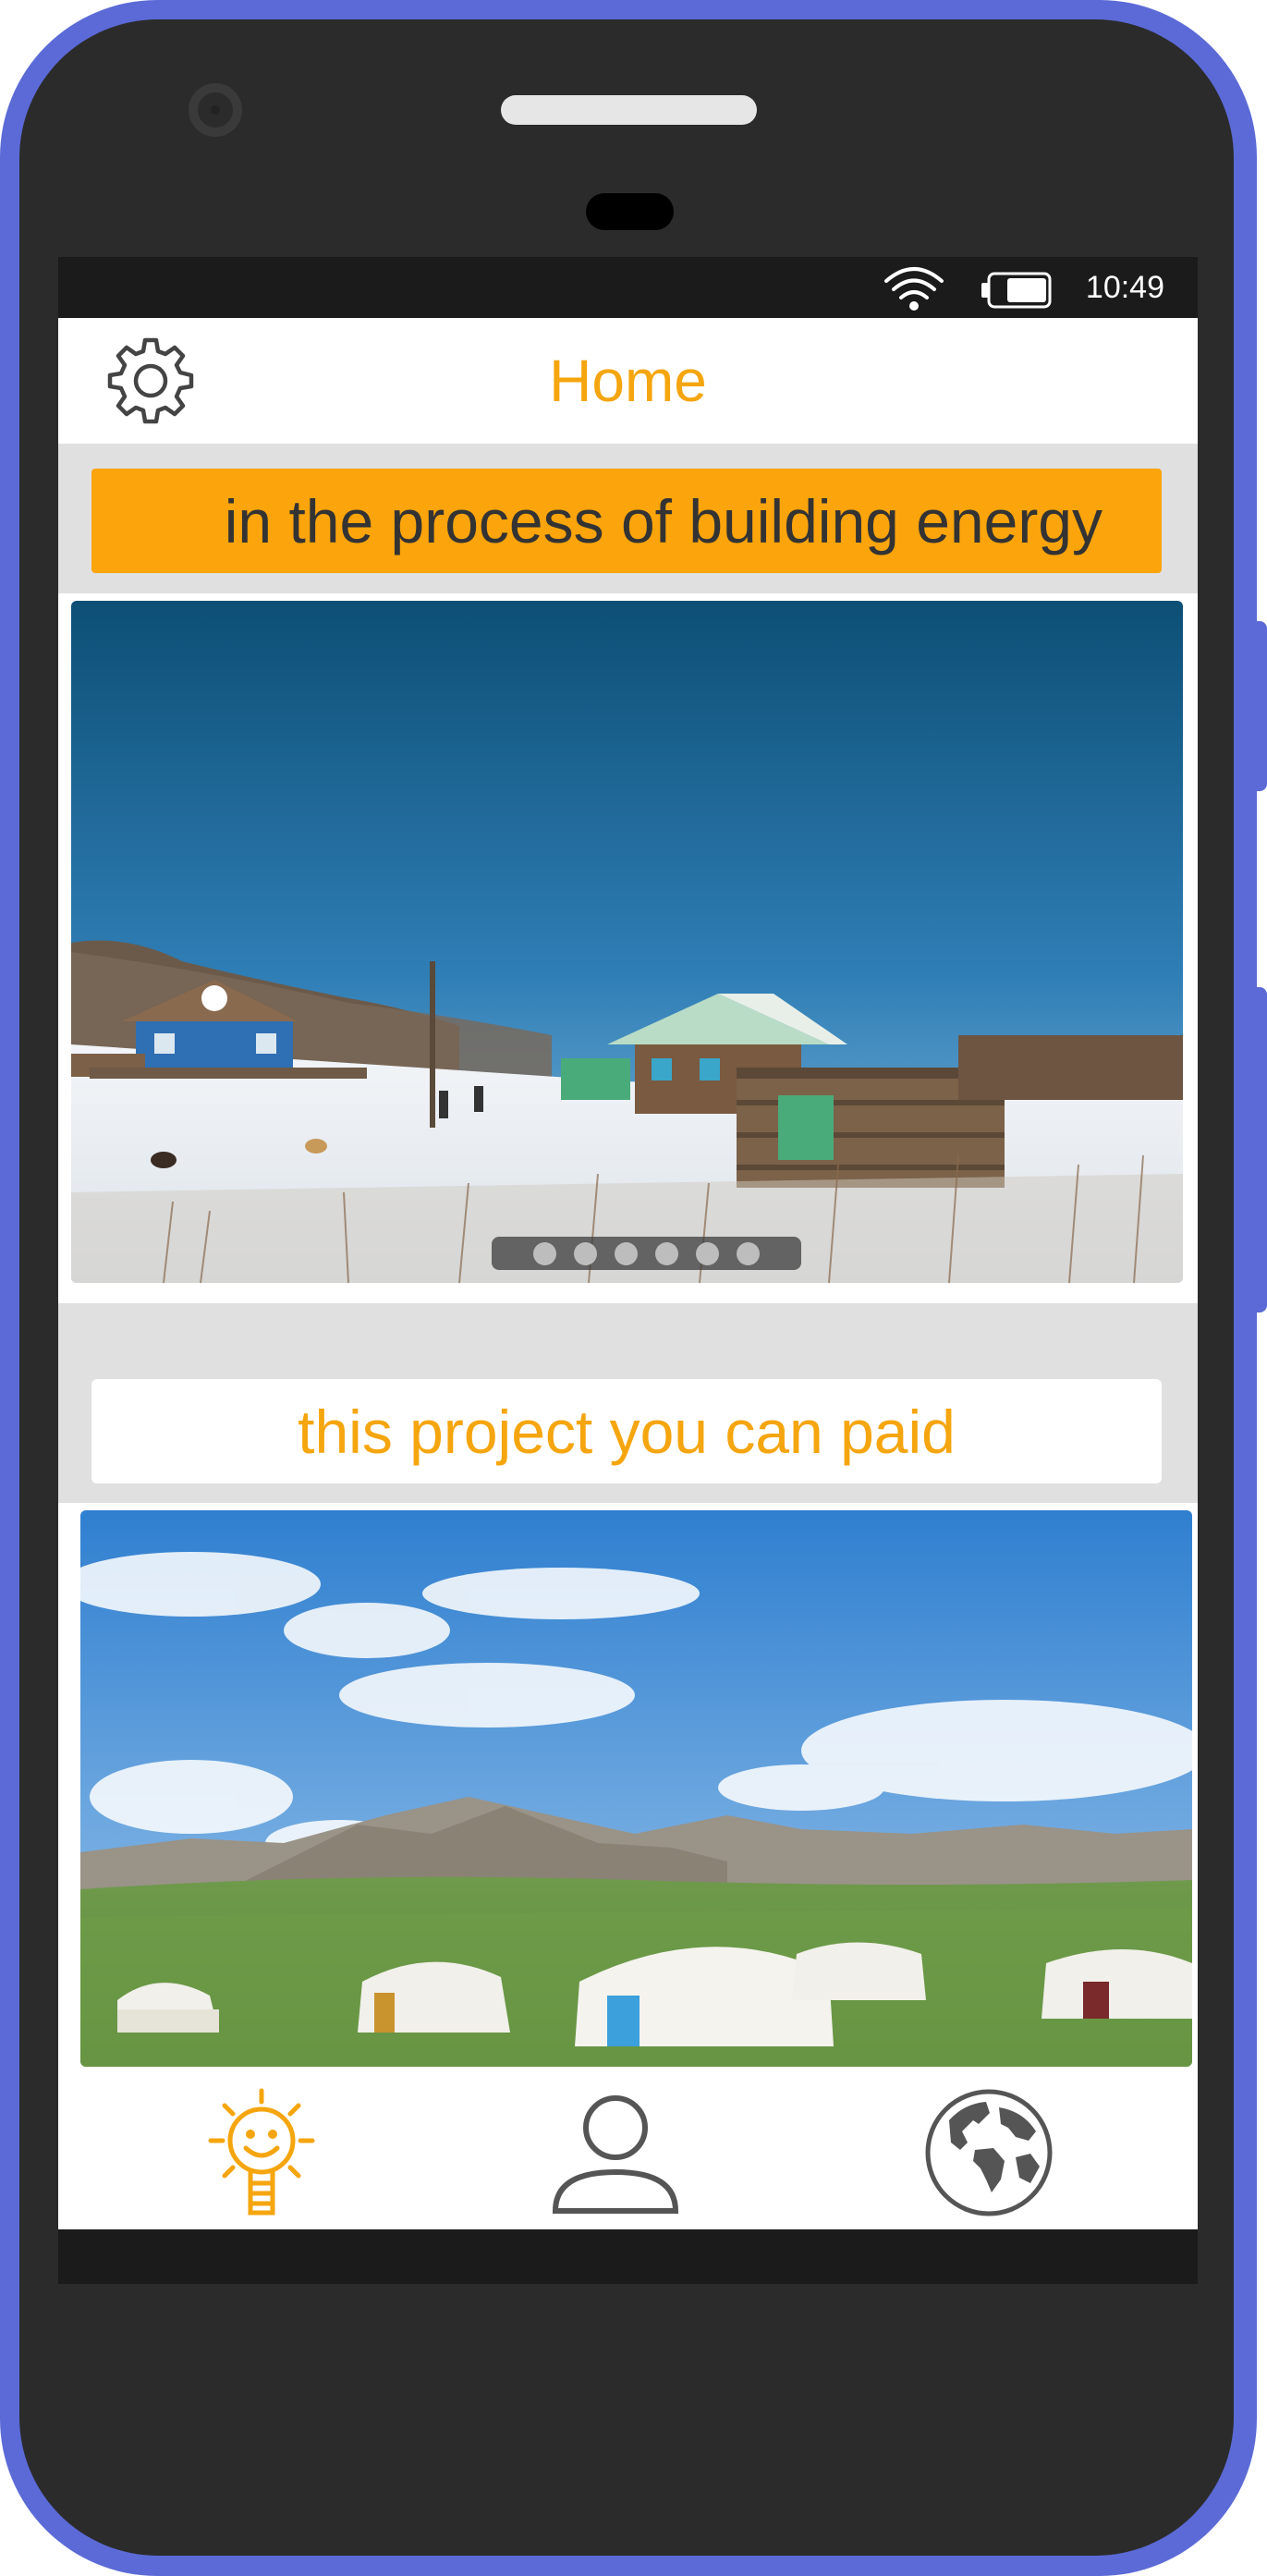 This screenshot has width=1267, height=2576. I want to click on settings-button, so click(150, 381).